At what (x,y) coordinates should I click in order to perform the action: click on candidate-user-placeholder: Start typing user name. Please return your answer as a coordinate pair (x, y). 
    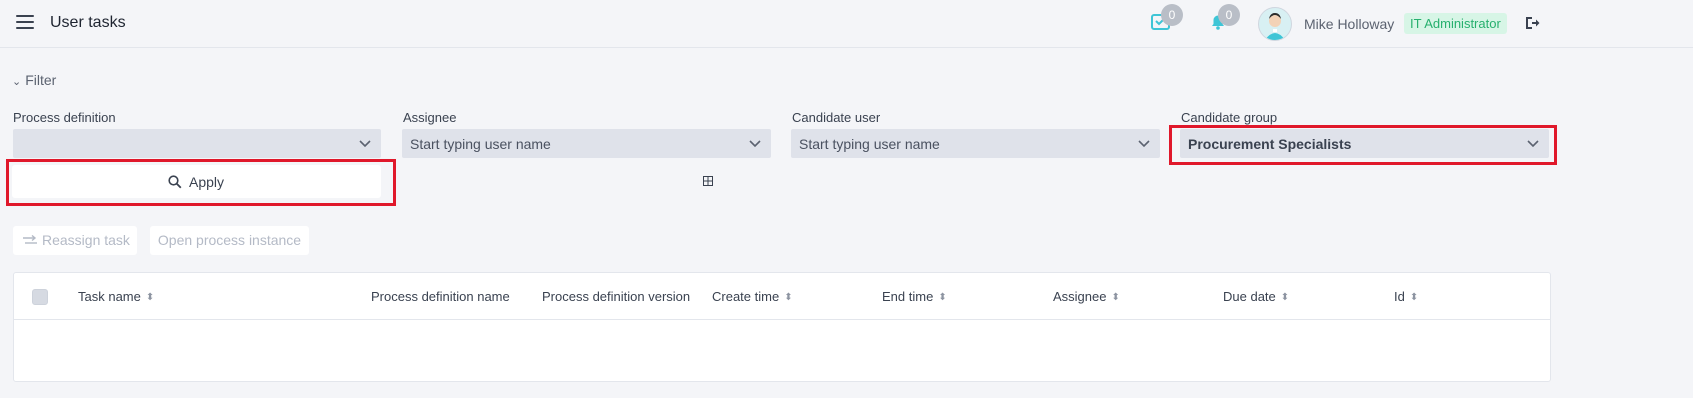
    Looking at the image, I should click on (869, 144).